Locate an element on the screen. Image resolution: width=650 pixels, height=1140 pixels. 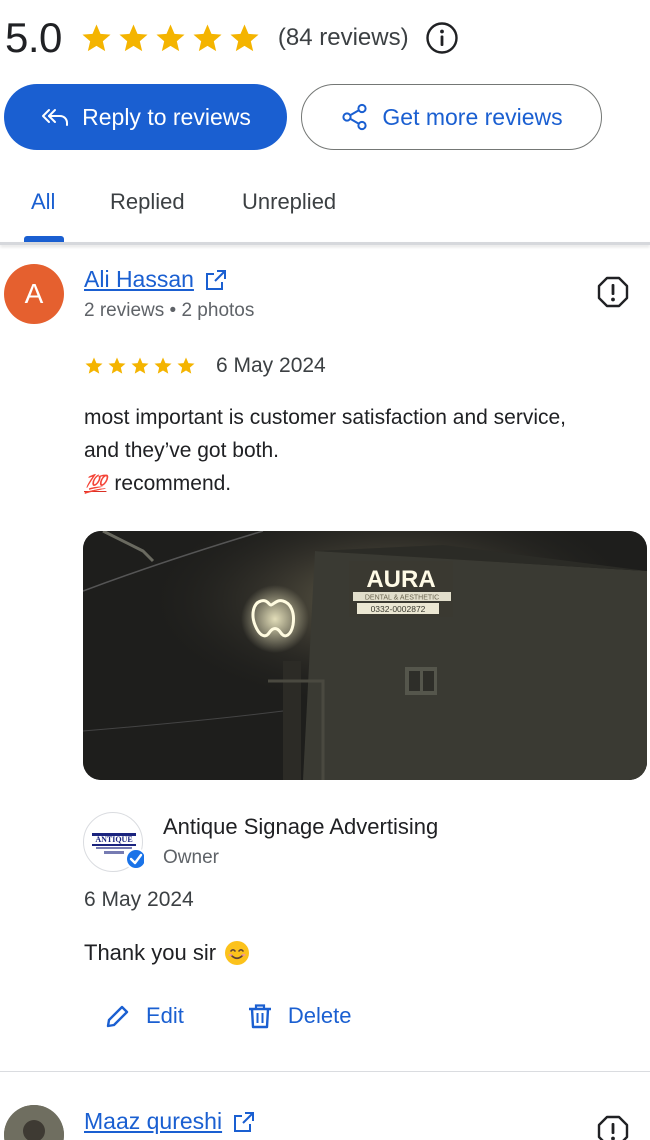
edit-label: Edit is located at coordinates (165, 1015).